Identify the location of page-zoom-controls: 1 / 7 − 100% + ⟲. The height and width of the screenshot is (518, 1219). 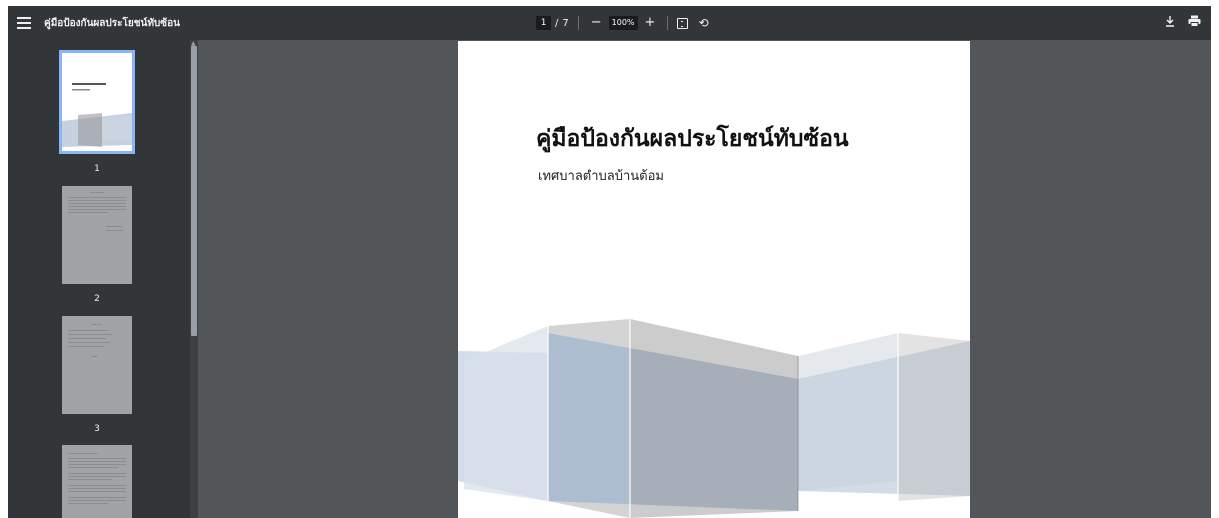
(622, 23).